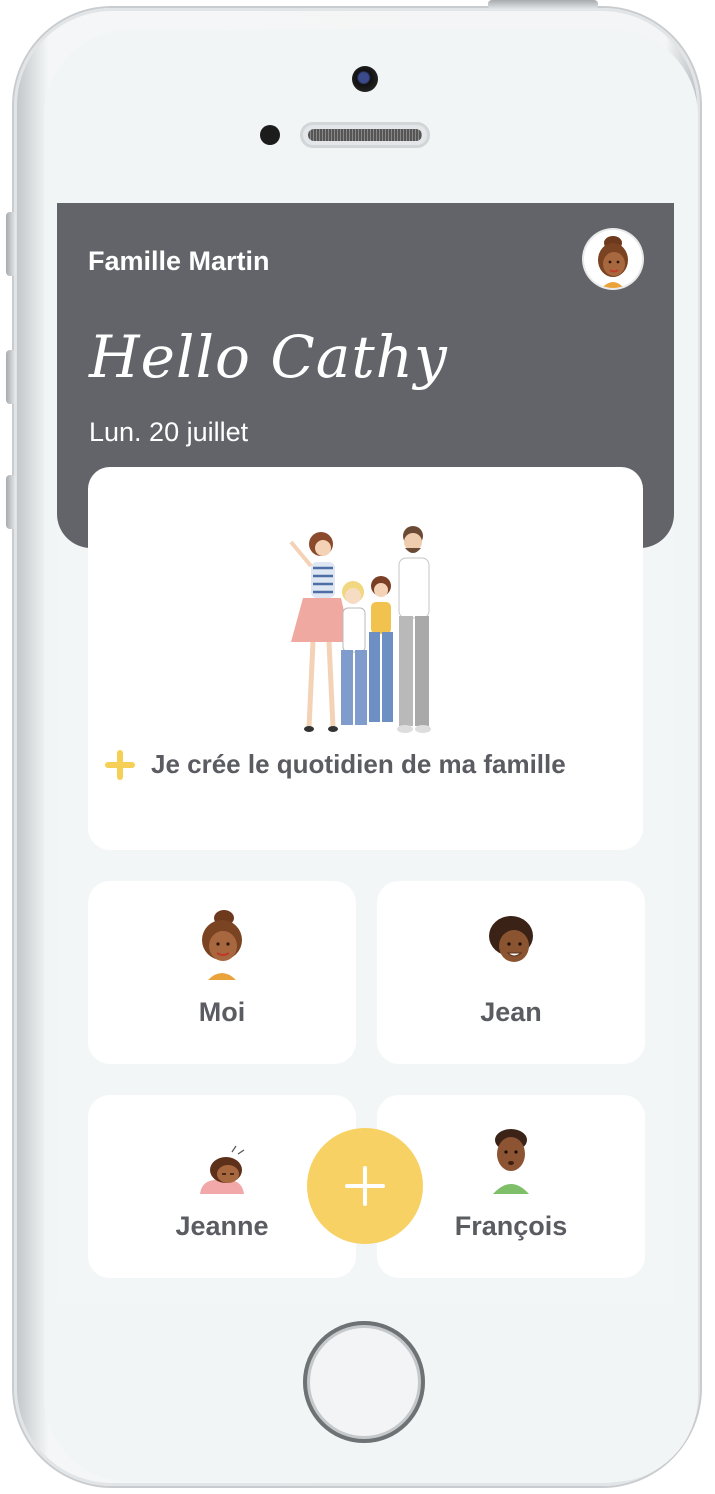  I want to click on current-date: Lun. 20 juillet, so click(169, 432).